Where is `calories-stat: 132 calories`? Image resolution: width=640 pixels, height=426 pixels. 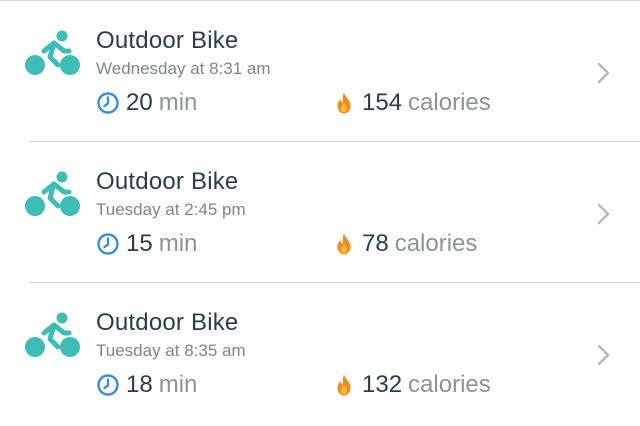
calories-stat: 132 calories is located at coordinates (411, 385).